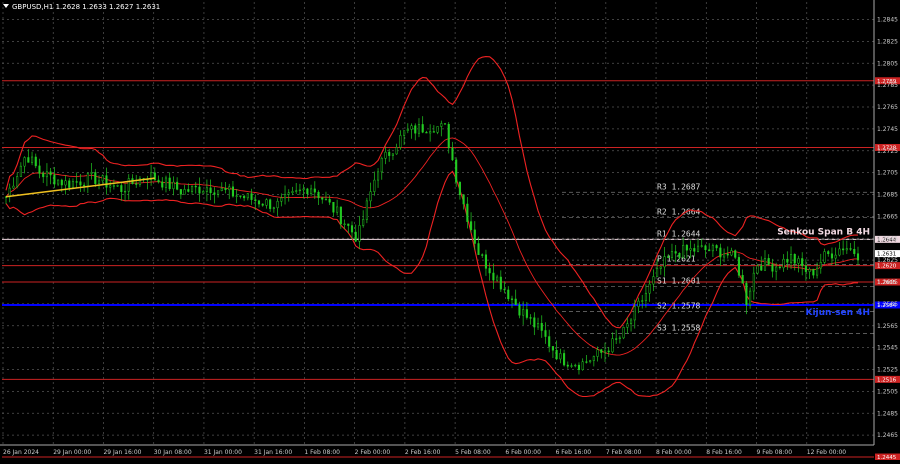  I want to click on pivot-label: S2 1.2578, so click(679, 306).